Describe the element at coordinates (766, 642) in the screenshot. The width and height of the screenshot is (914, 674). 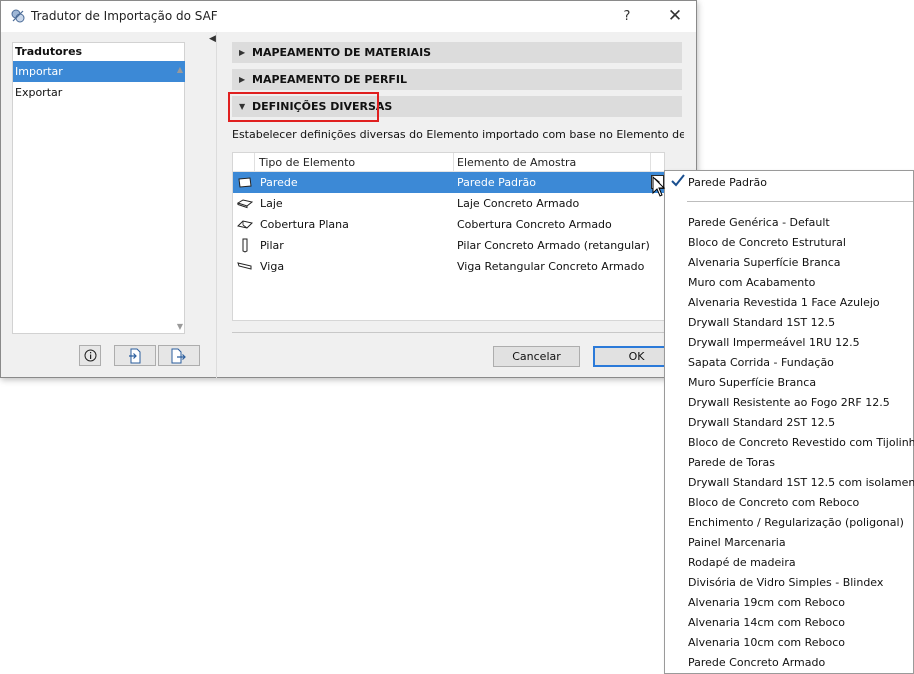
I see `popup-item: Alvenaria 10cm com Reboco` at that location.